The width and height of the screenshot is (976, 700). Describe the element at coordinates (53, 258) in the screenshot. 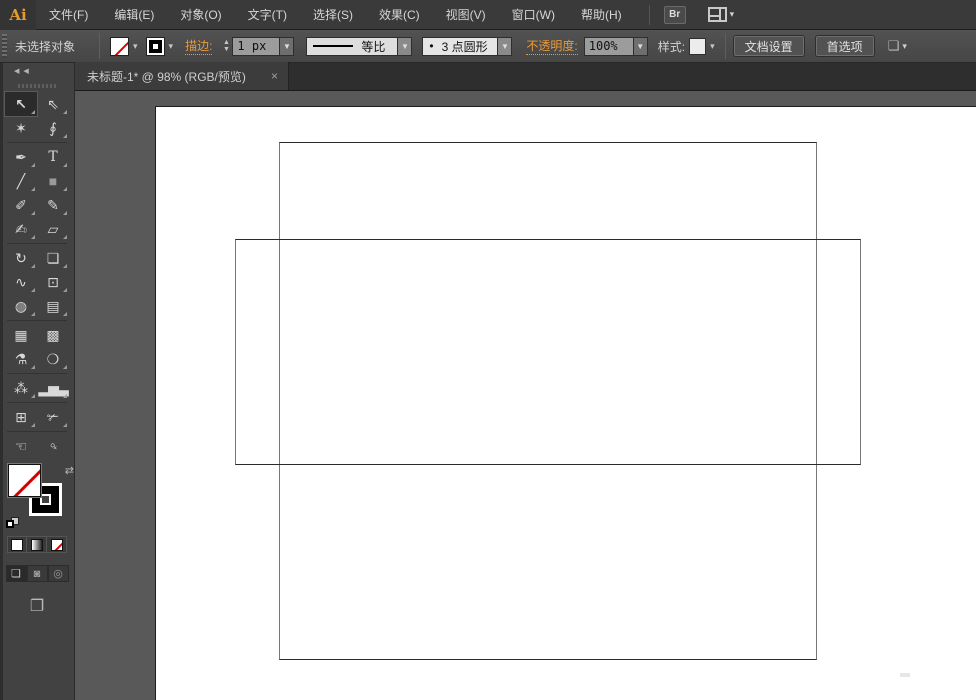

I see `tool-scale: ❏` at that location.